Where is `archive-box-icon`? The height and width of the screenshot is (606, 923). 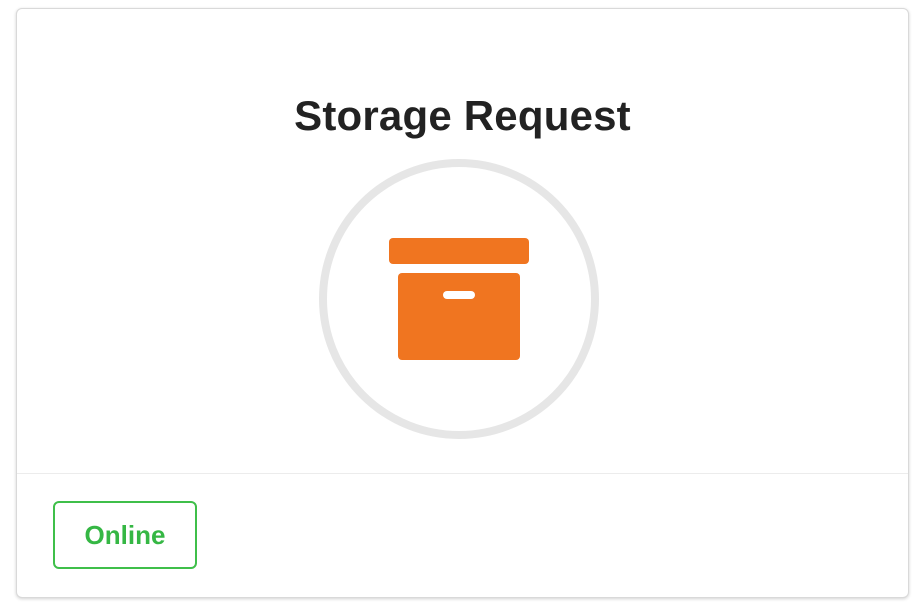
archive-box-icon is located at coordinates (459, 299).